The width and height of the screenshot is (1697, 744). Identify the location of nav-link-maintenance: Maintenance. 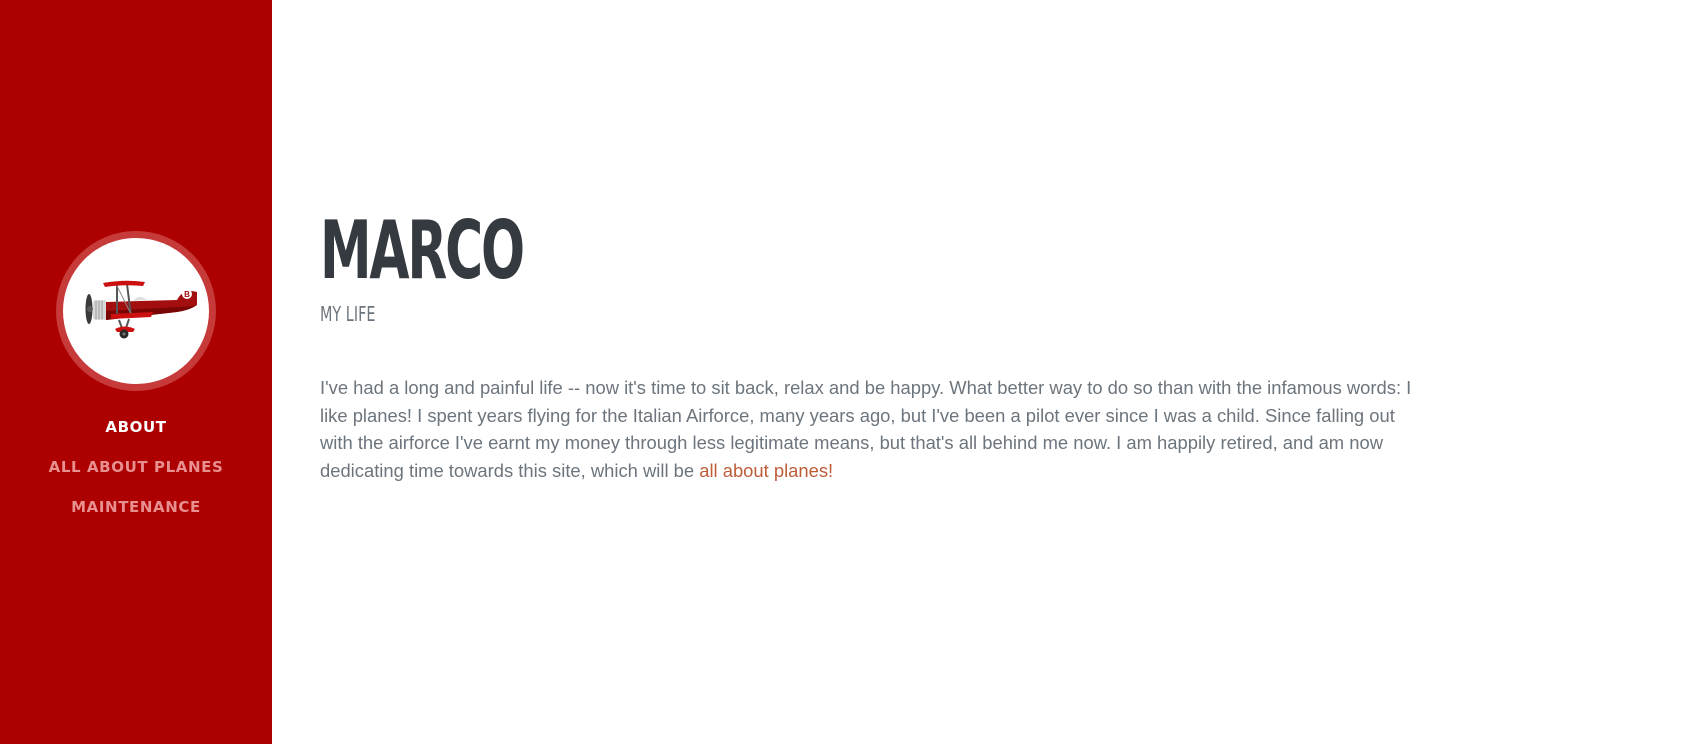
(136, 507).